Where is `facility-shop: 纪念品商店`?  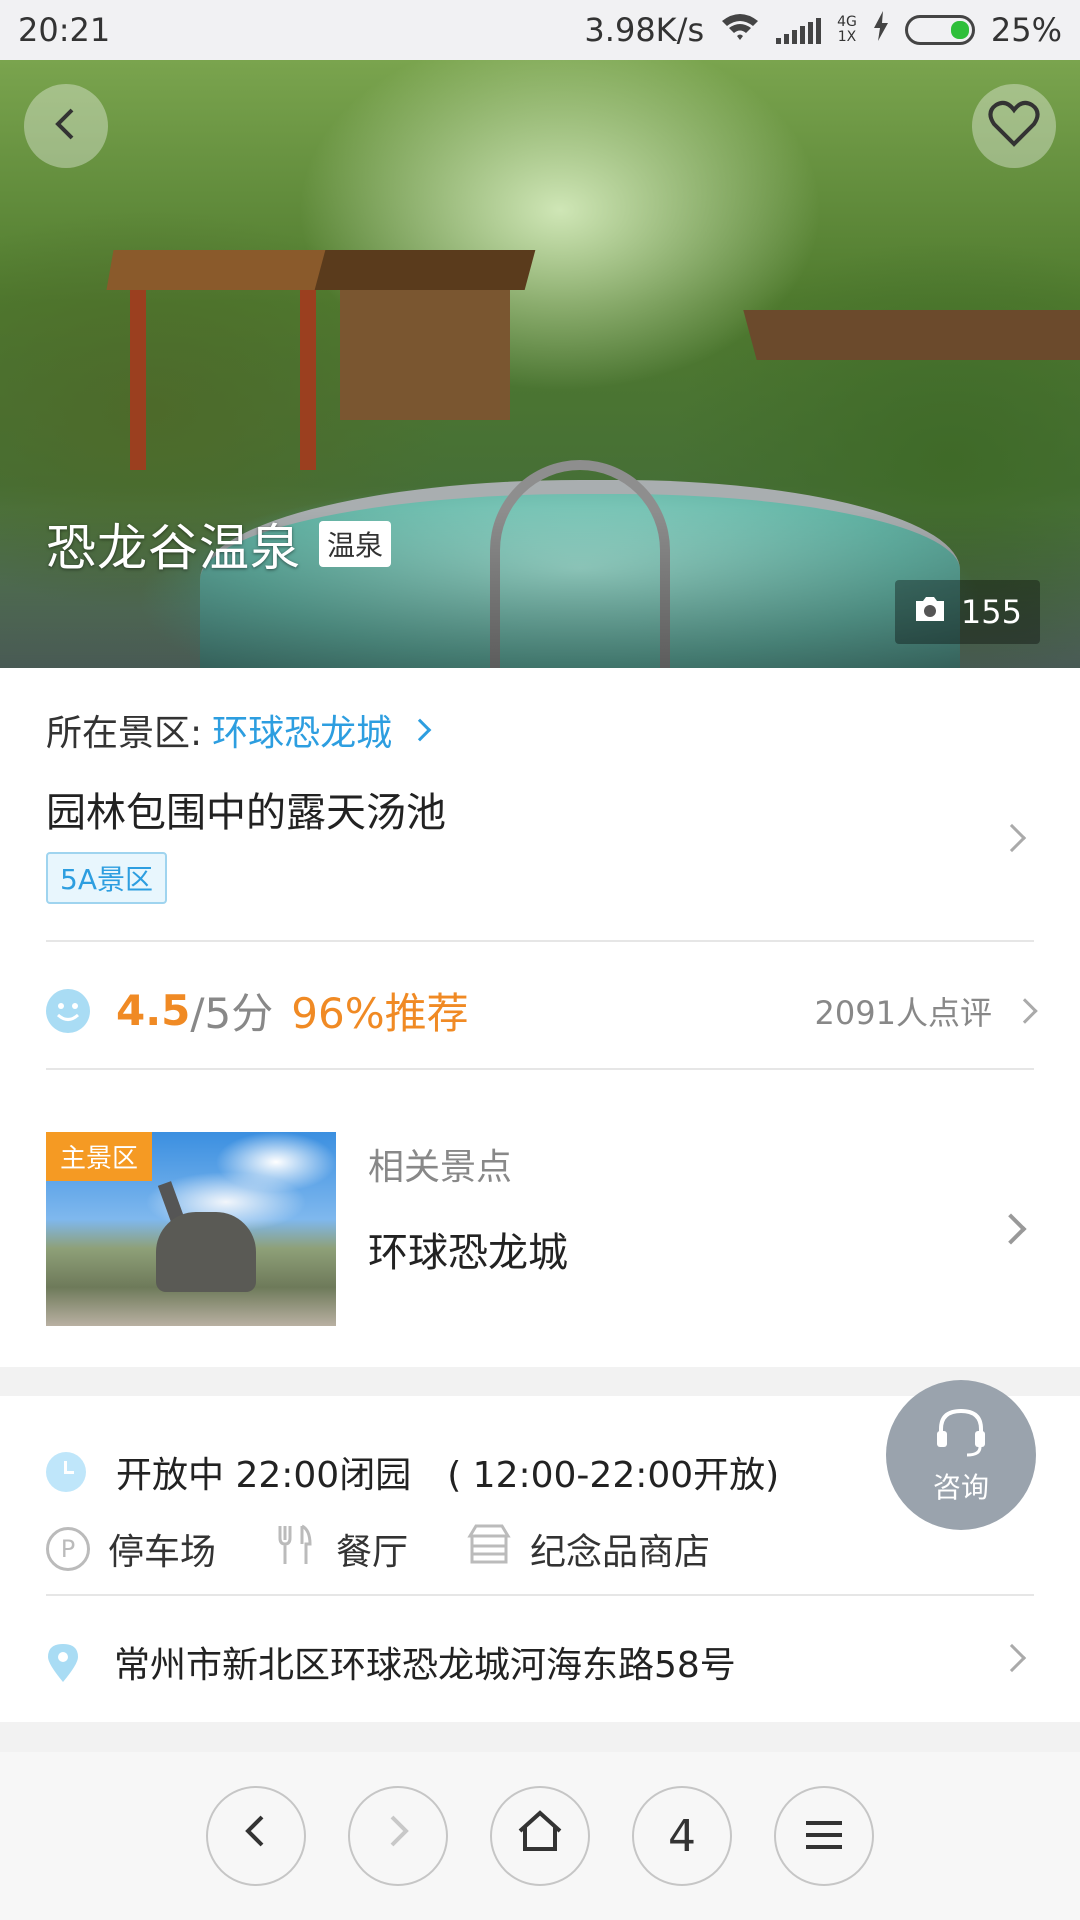 facility-shop: 纪念品商店 is located at coordinates (588, 1548).